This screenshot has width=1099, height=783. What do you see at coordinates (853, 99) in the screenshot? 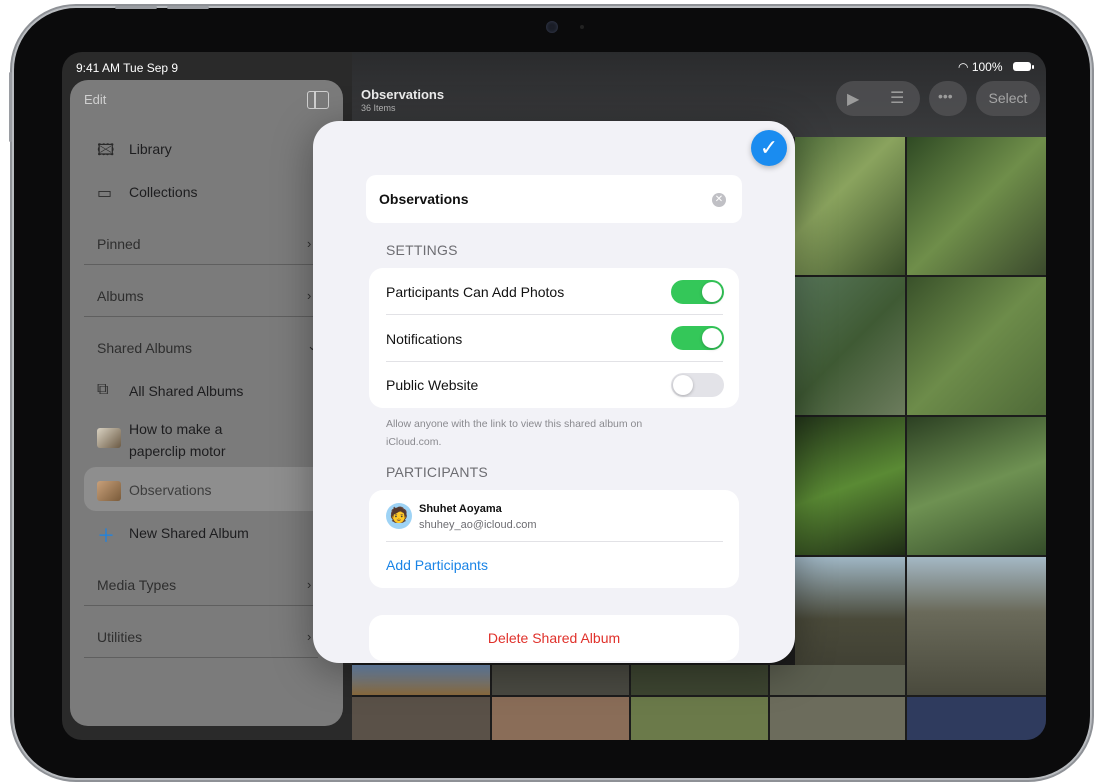
I see `play-icon: ▶` at bounding box center [853, 99].